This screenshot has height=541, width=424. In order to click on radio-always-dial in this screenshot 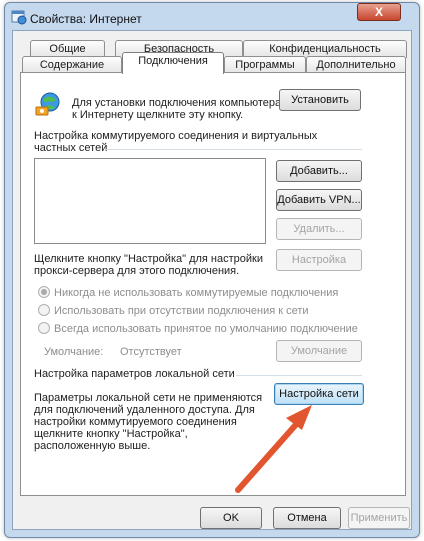, I will do `click(44, 328)`.